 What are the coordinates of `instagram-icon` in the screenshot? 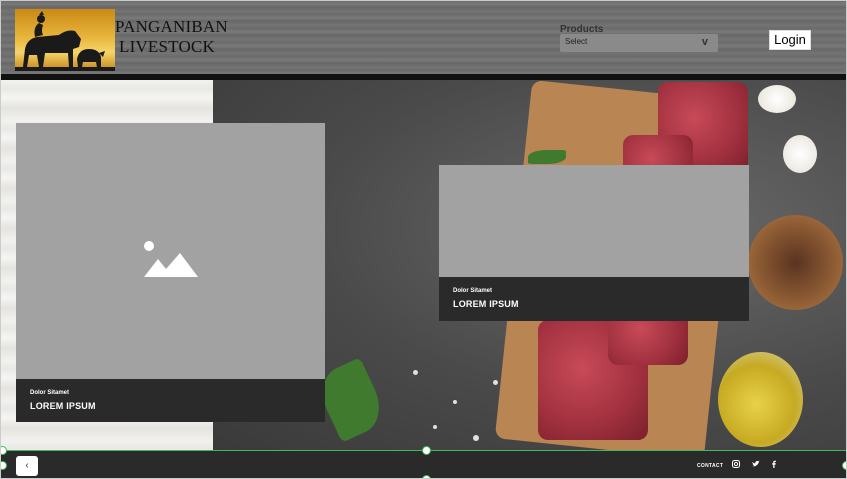 It's located at (736, 465).